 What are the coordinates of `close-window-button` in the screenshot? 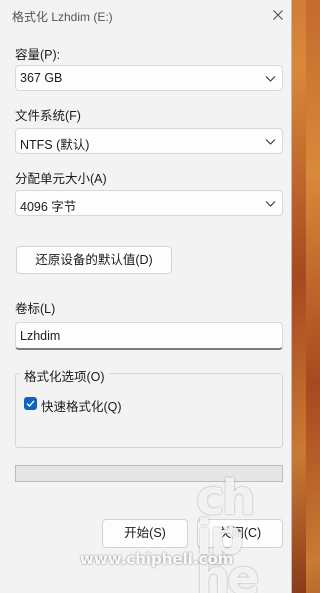 It's located at (278, 15).